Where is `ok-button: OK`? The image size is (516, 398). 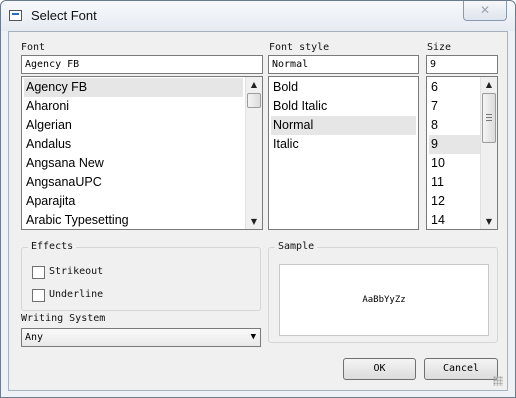
ok-button: OK is located at coordinates (379, 369).